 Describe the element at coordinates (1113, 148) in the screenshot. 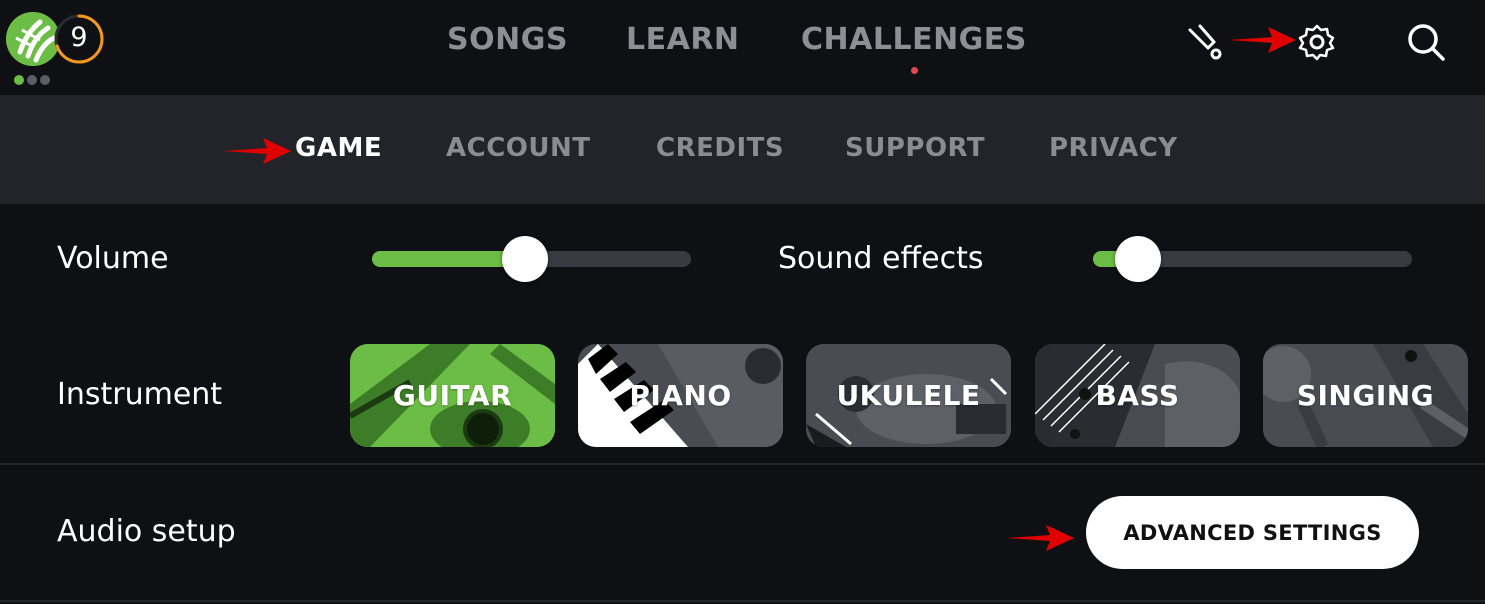

I see `tab-privacy: PRIVACY` at that location.